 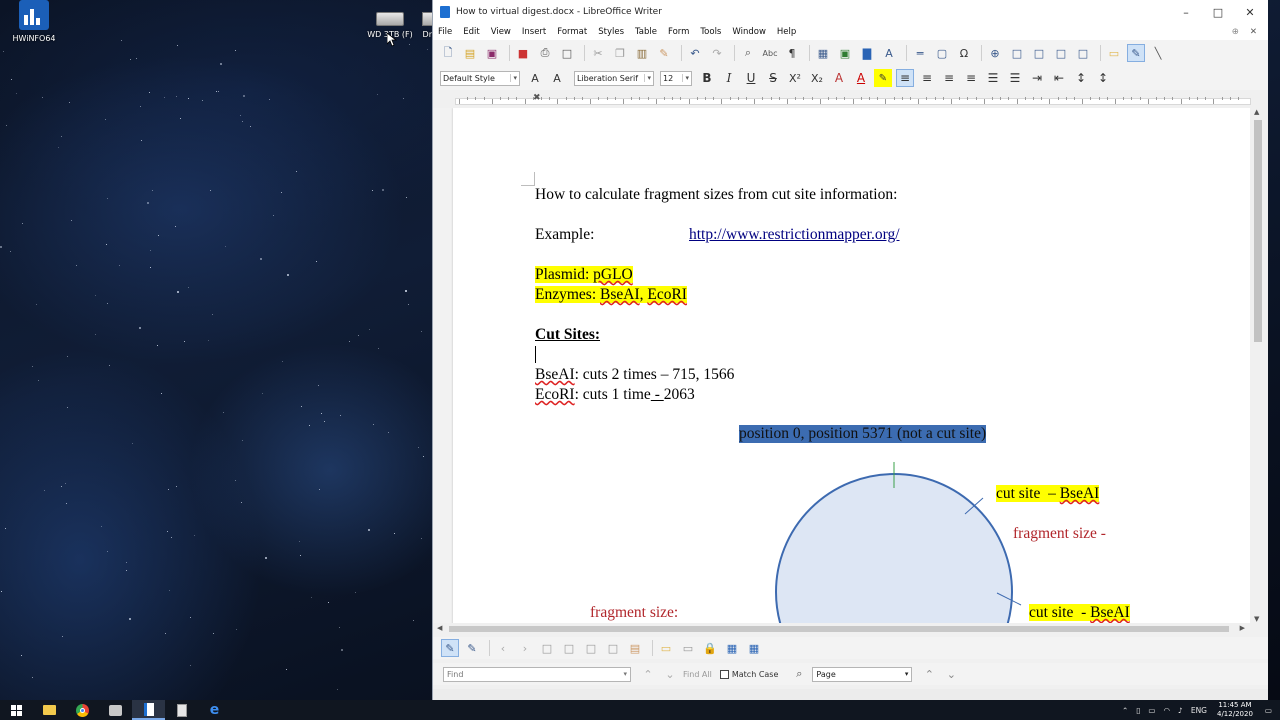 What do you see at coordinates (1037, 78) in the screenshot?
I see `increase-indent-icon: ⇥` at bounding box center [1037, 78].